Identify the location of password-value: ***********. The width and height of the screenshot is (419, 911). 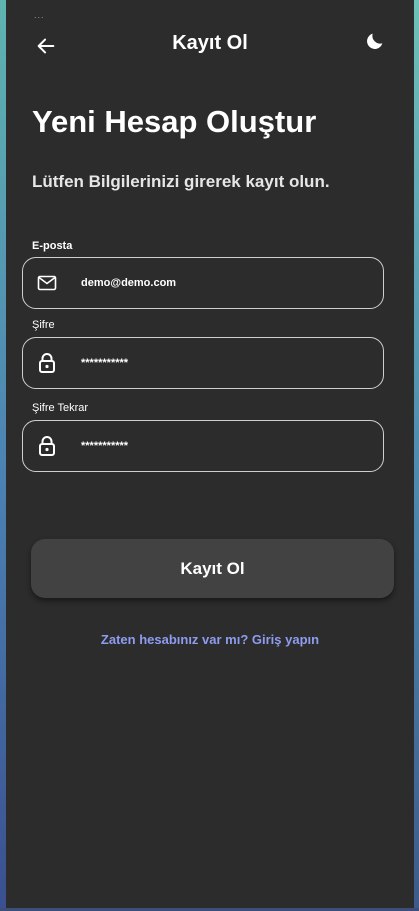
(105, 363).